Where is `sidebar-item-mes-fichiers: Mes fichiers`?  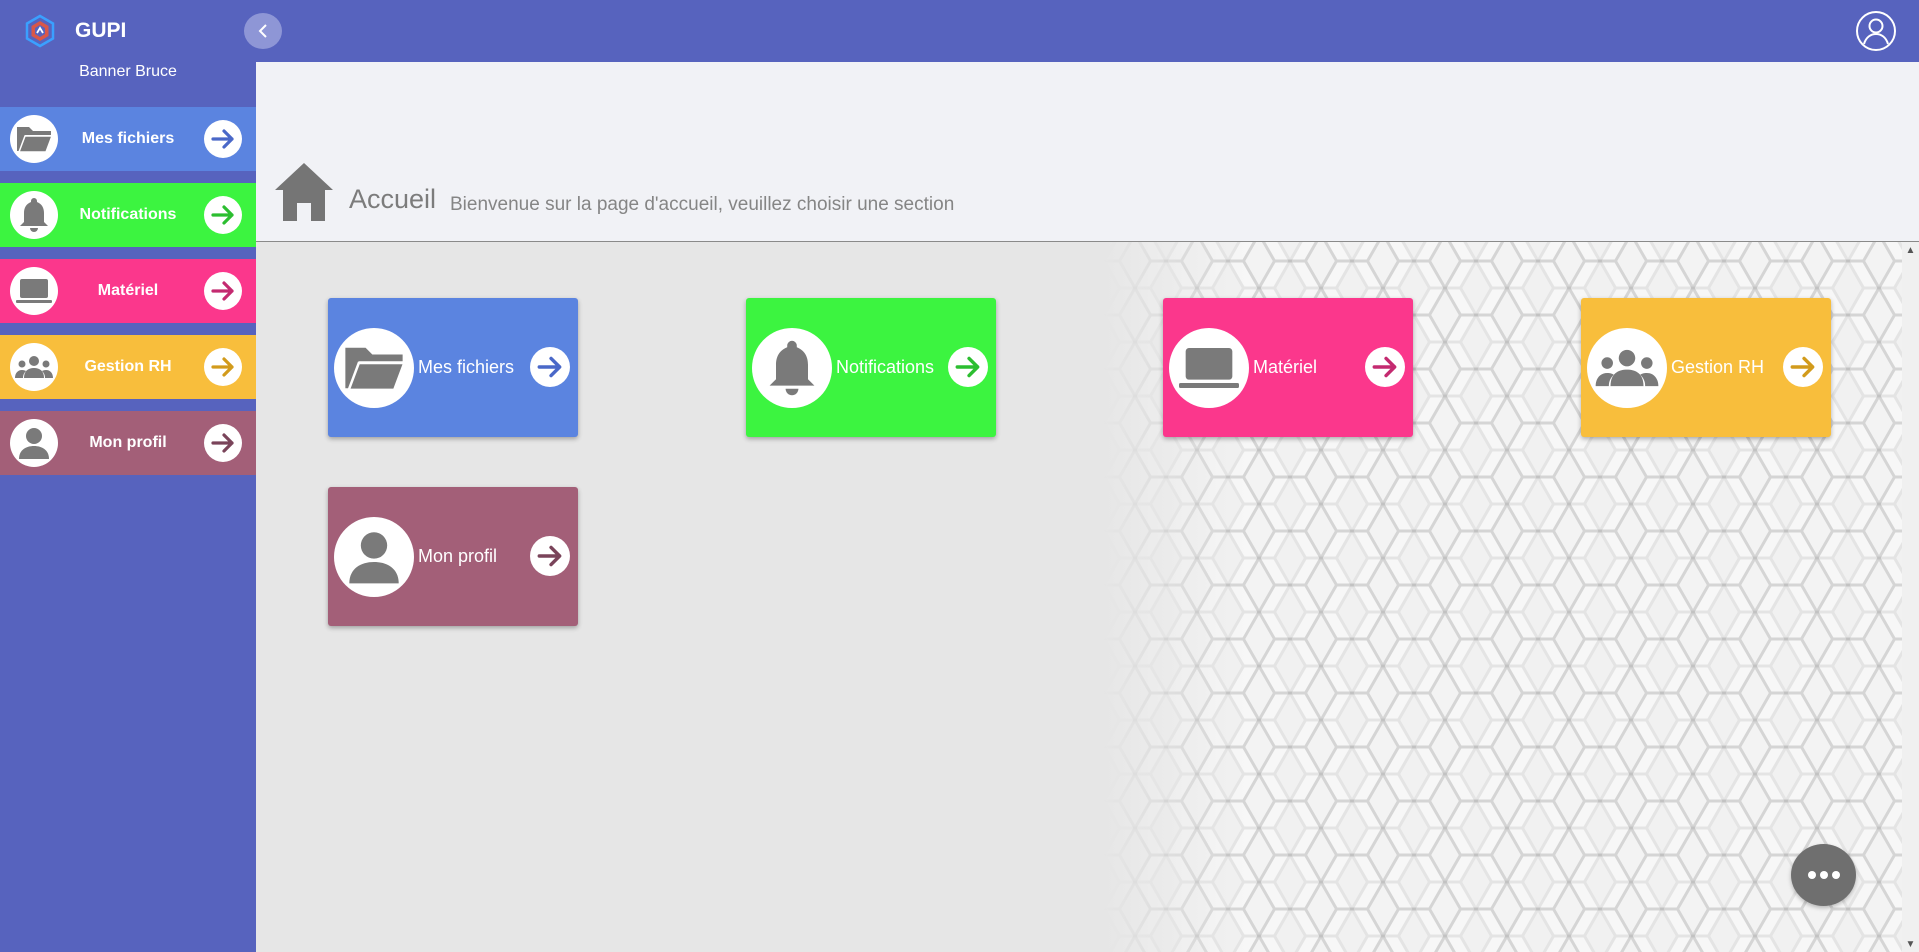 sidebar-item-mes-fichiers: Mes fichiers is located at coordinates (128, 139).